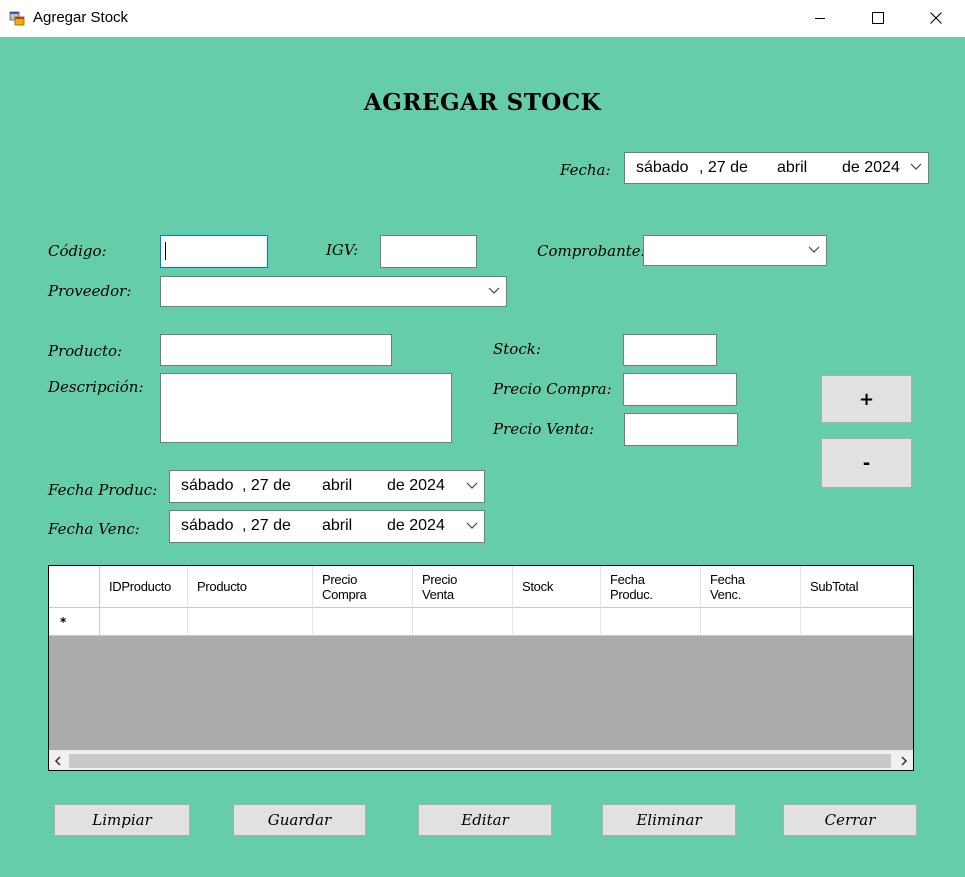 The image size is (965, 877). What do you see at coordinates (165, 251) in the screenshot?
I see `text-caret` at bounding box center [165, 251].